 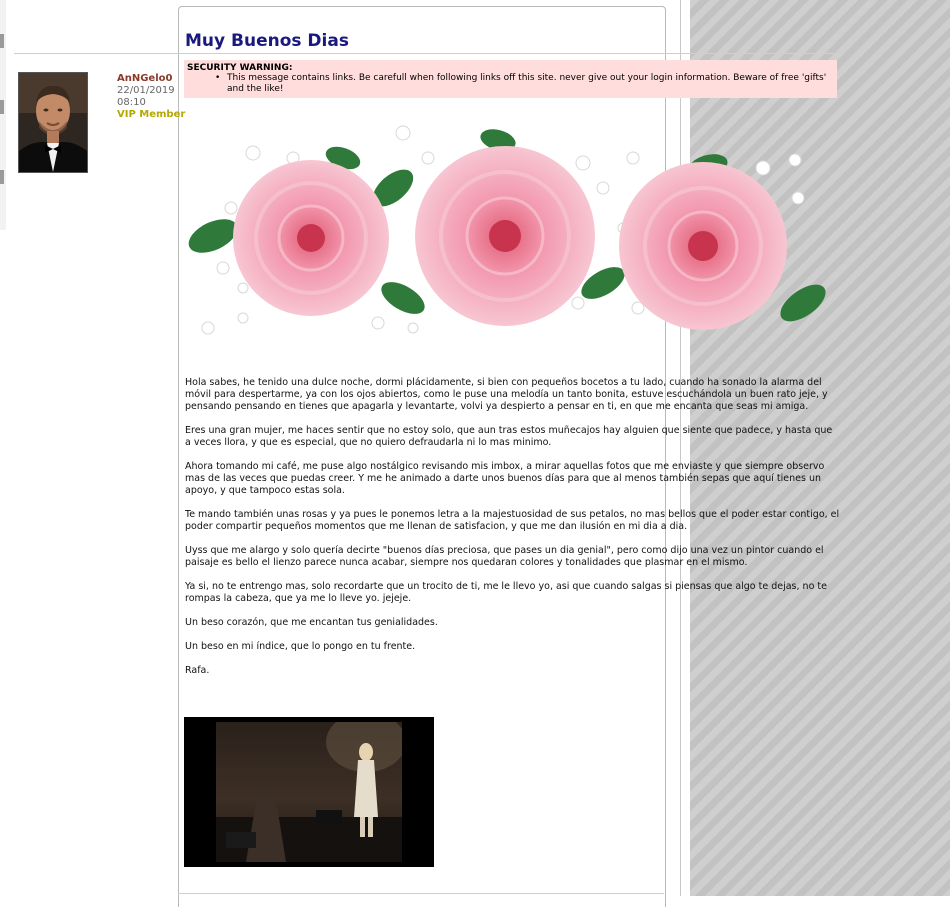 I want to click on video-frame, so click(x=309, y=792).